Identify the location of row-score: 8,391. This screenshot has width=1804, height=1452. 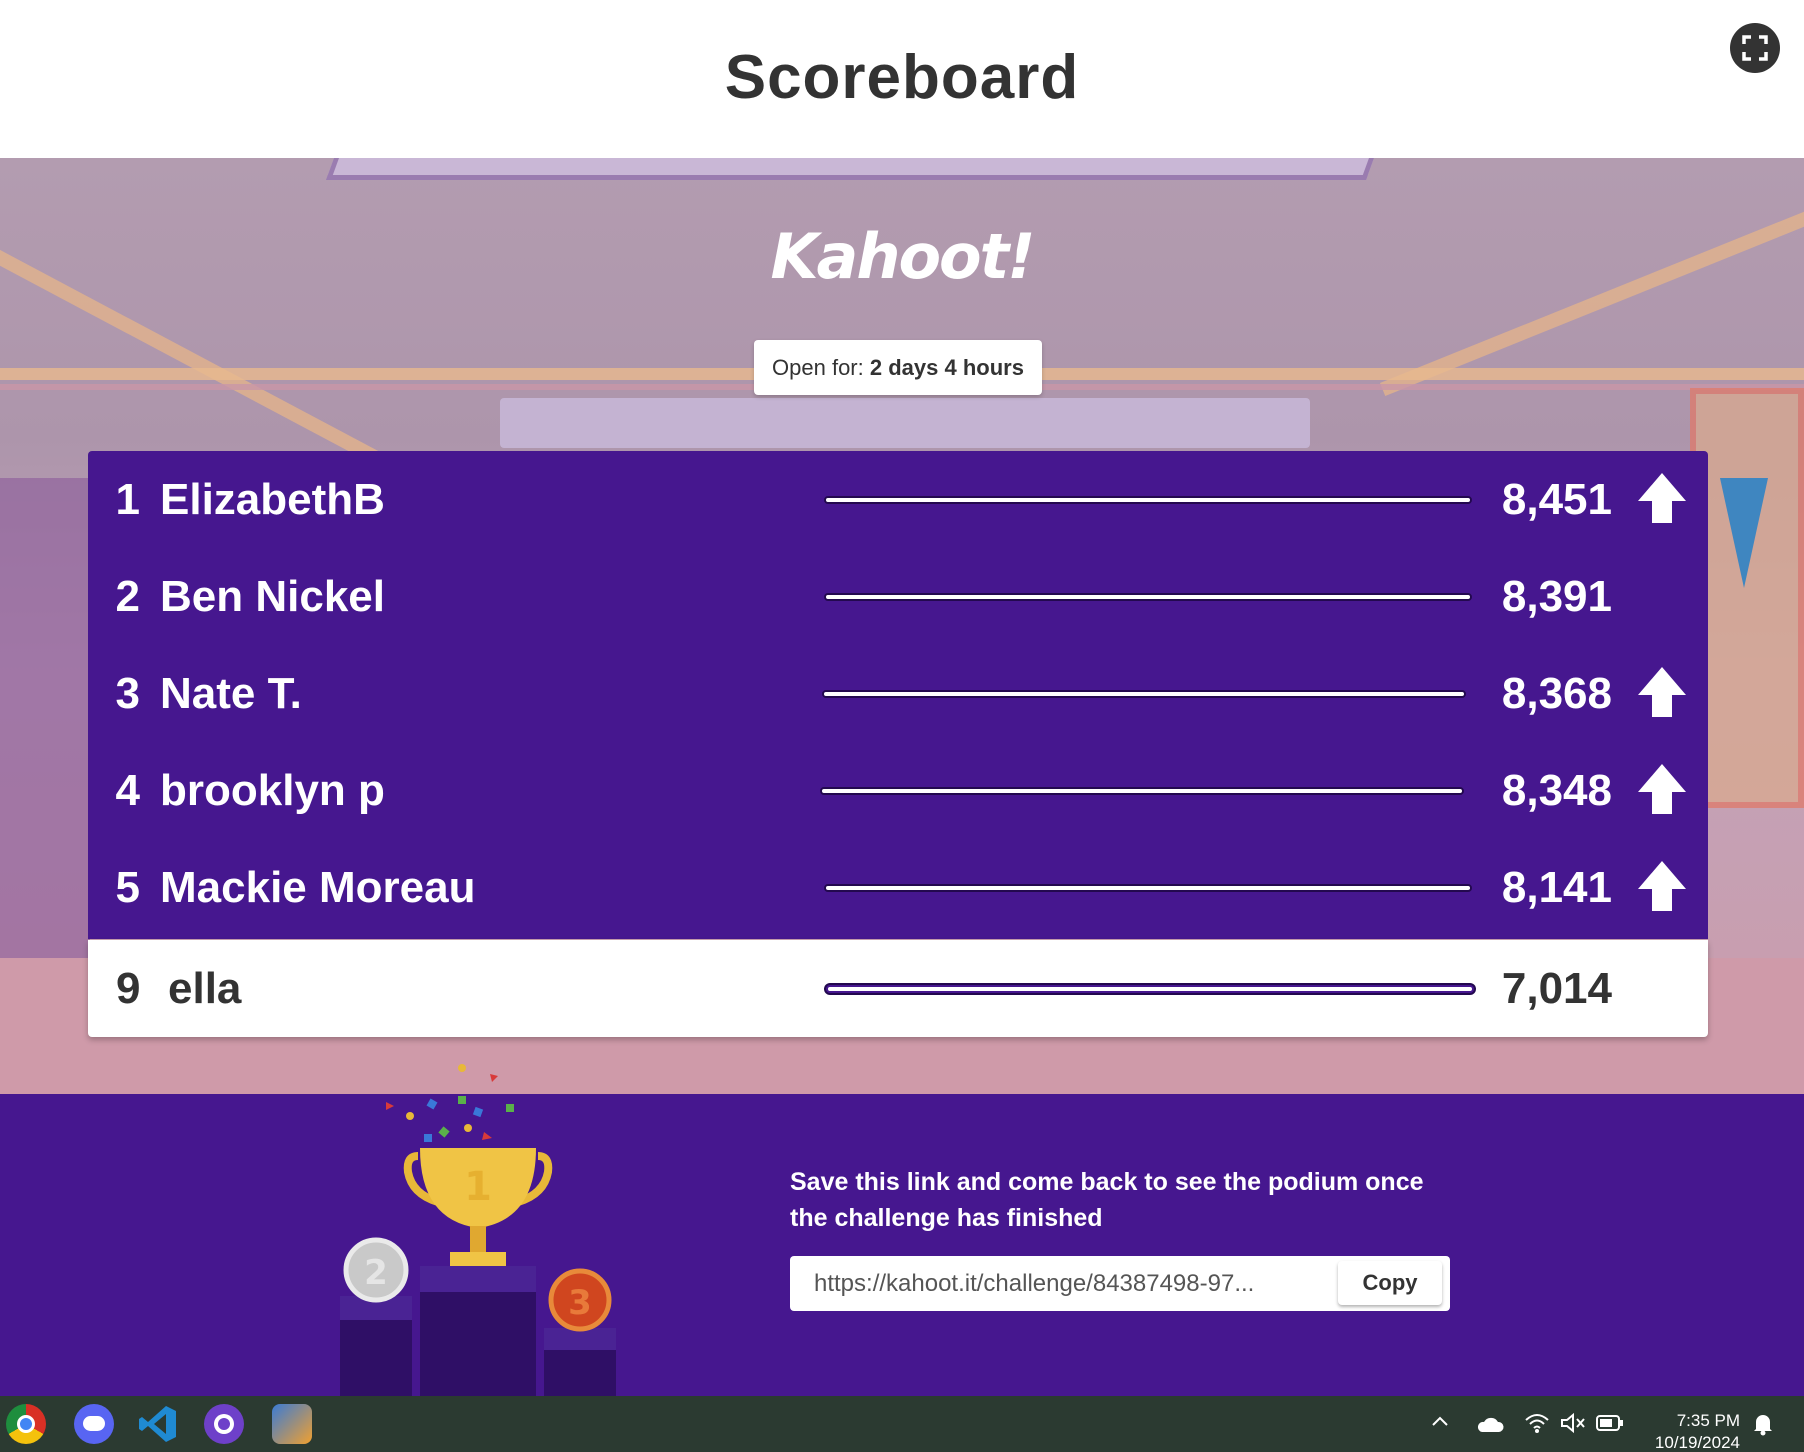
(1556, 596).